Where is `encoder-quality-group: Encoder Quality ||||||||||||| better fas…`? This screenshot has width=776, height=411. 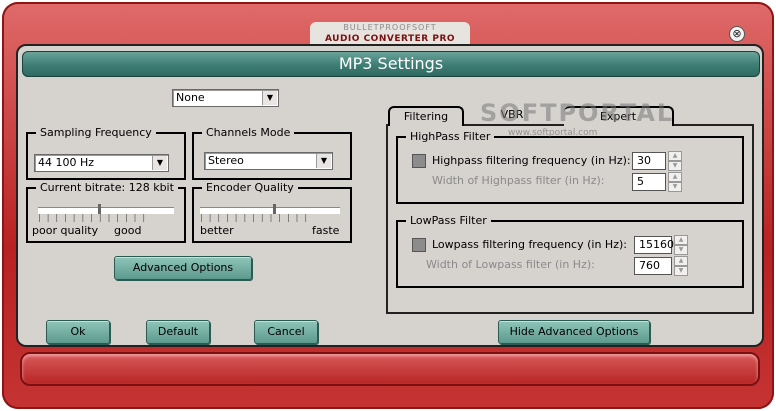 encoder-quality-group: Encoder Quality ||||||||||||| better fas… is located at coordinates (272, 212).